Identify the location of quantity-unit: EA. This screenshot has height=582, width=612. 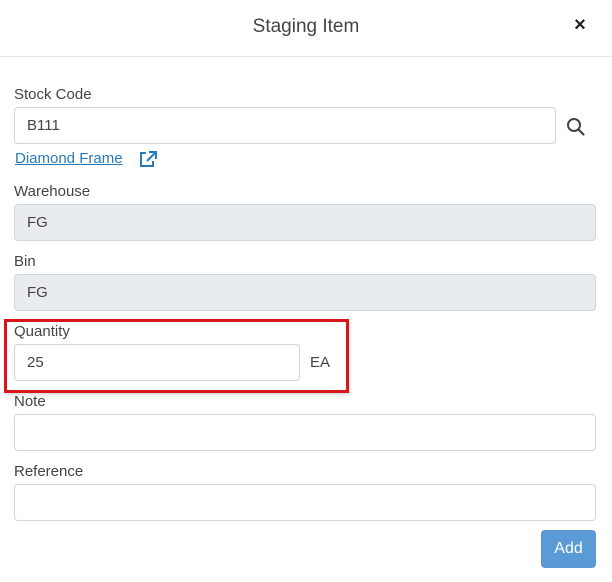
(320, 362).